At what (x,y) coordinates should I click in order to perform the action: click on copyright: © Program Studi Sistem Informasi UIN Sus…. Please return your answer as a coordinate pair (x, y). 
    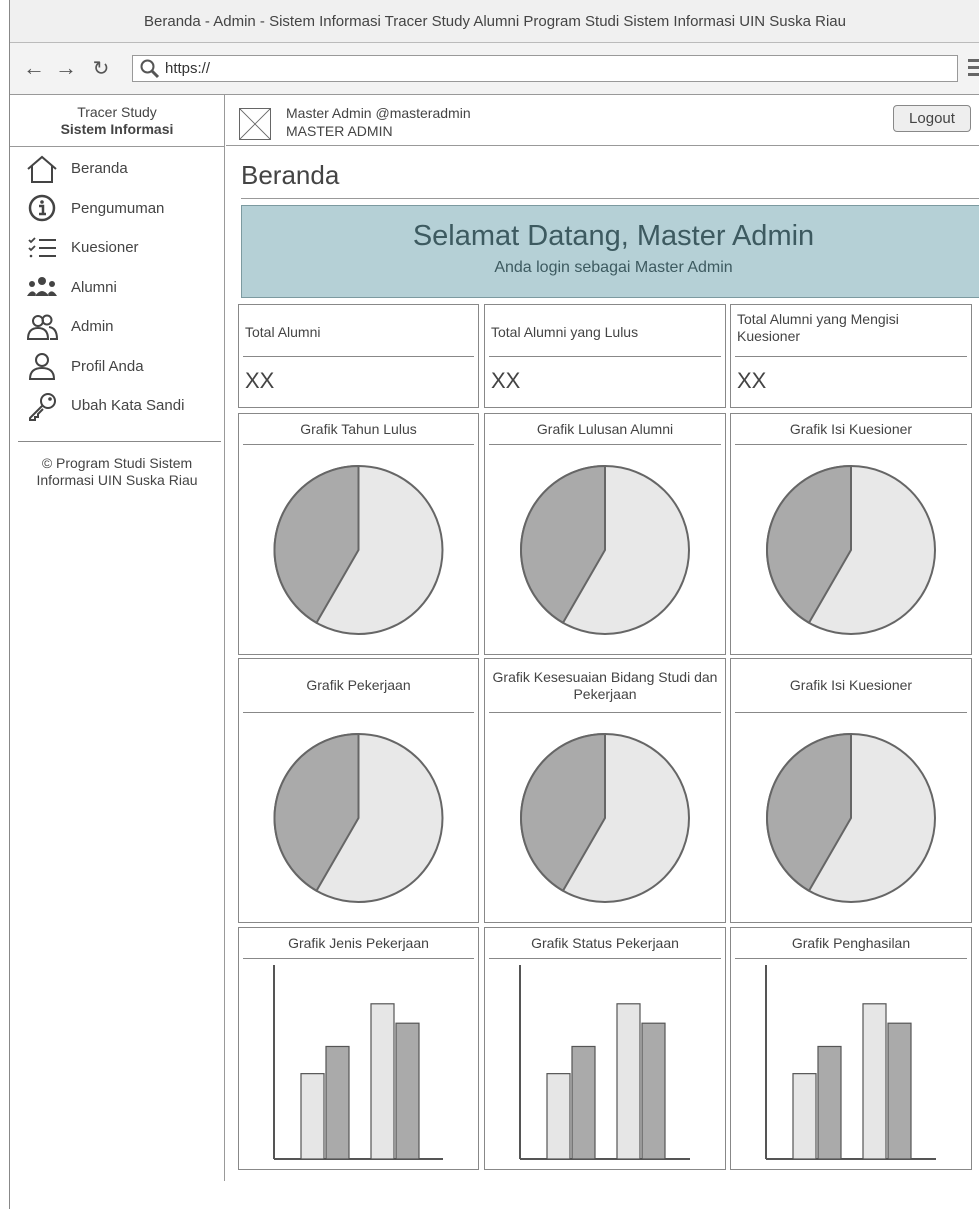
    Looking at the image, I should click on (117, 471).